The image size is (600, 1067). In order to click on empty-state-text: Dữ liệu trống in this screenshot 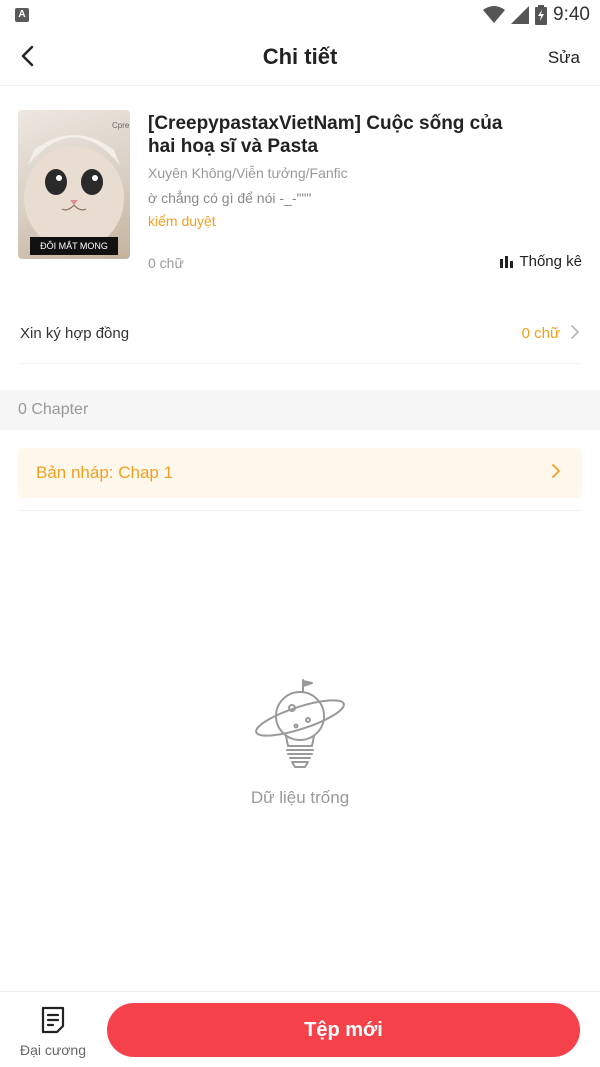, I will do `click(300, 797)`.